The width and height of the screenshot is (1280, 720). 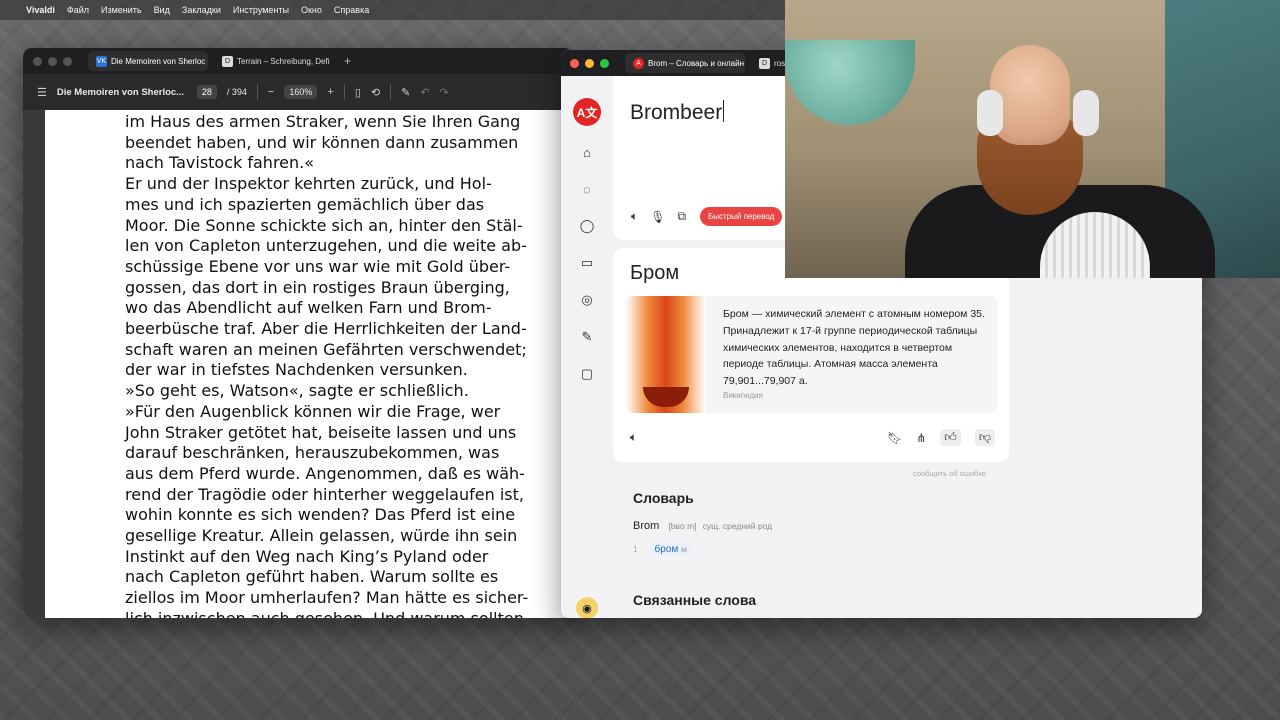 What do you see at coordinates (78, 10) in the screenshot?
I see `menu-file: Файл` at bounding box center [78, 10].